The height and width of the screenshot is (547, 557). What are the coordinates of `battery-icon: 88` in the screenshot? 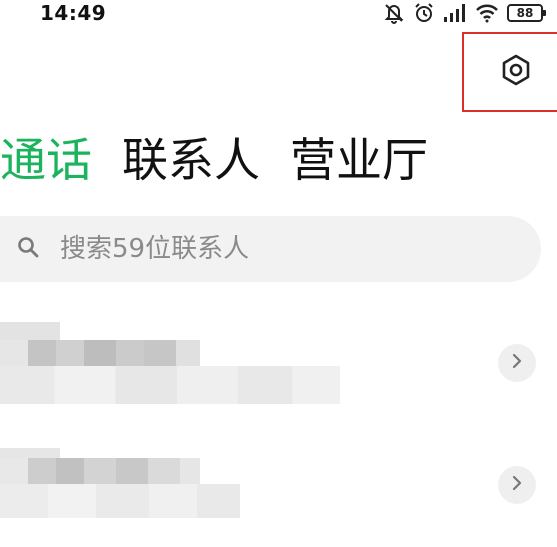 It's located at (526, 13).